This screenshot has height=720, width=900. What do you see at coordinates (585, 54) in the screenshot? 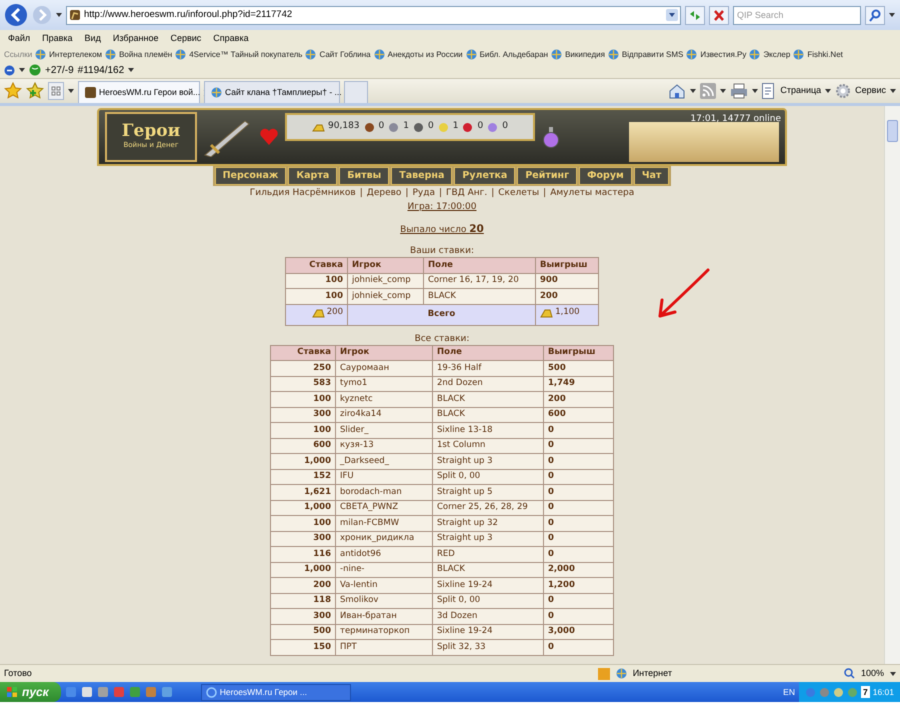
I see `link-item: Википедия` at bounding box center [585, 54].